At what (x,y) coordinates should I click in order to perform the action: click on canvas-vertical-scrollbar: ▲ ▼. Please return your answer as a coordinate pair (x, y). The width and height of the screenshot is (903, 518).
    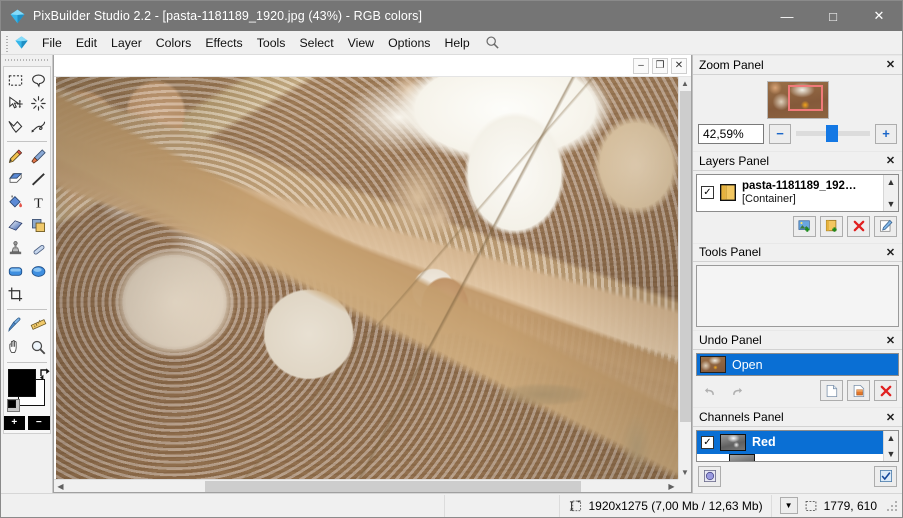
    Looking at the image, I should click on (684, 278).